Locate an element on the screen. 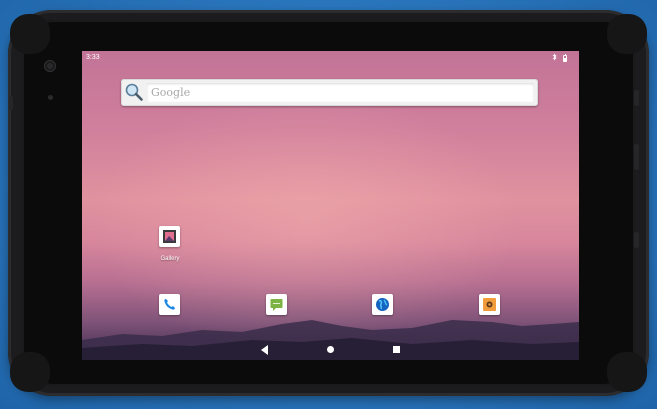 The height and width of the screenshot is (409, 657). home-icon is located at coordinates (330, 349).